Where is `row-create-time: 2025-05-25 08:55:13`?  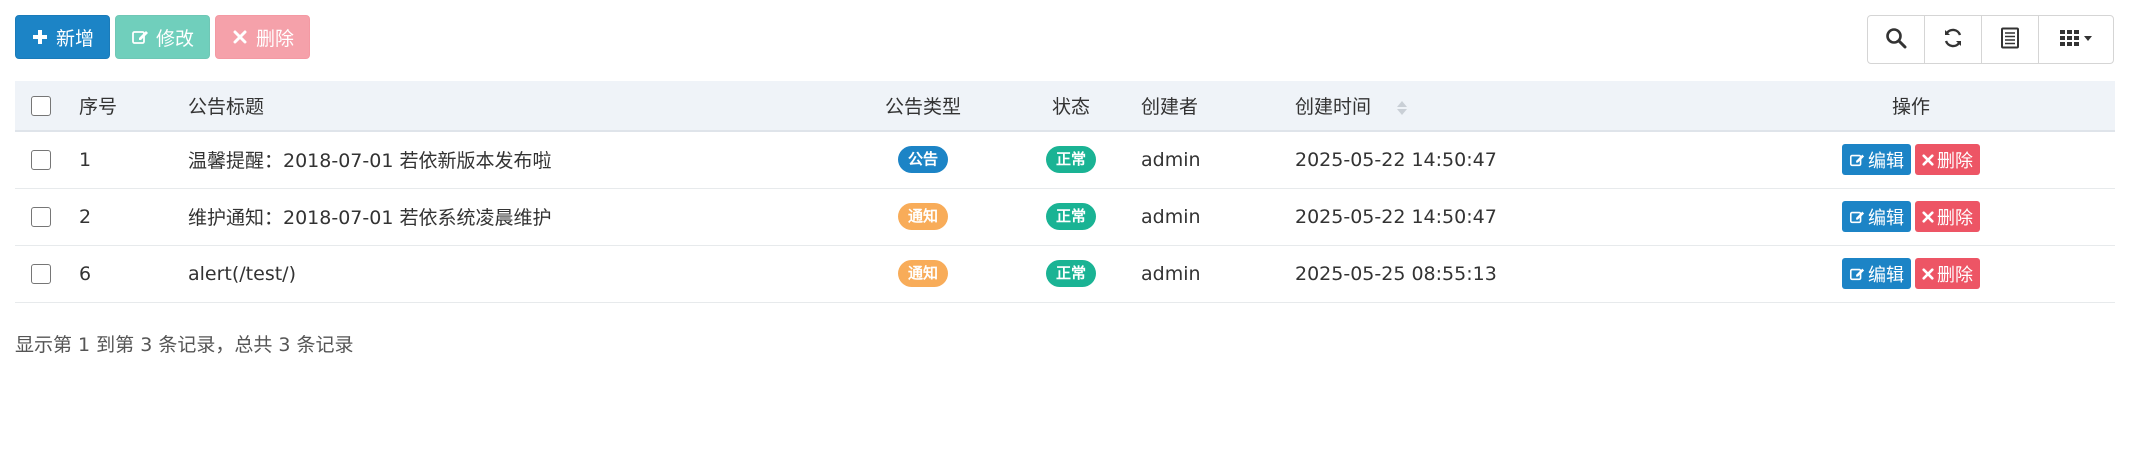 row-create-time: 2025-05-25 08:55:13 is located at coordinates (1501, 274).